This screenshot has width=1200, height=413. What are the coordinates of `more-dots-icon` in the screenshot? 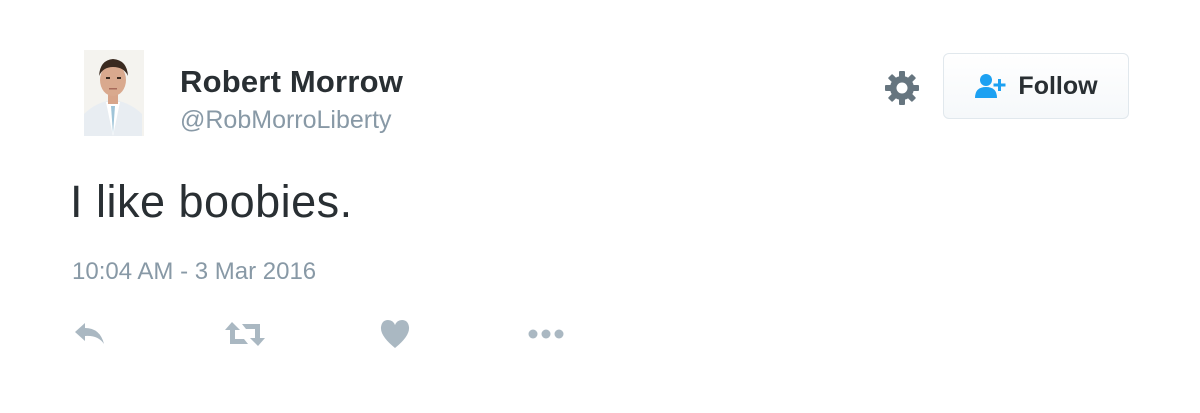 It's located at (546, 334).